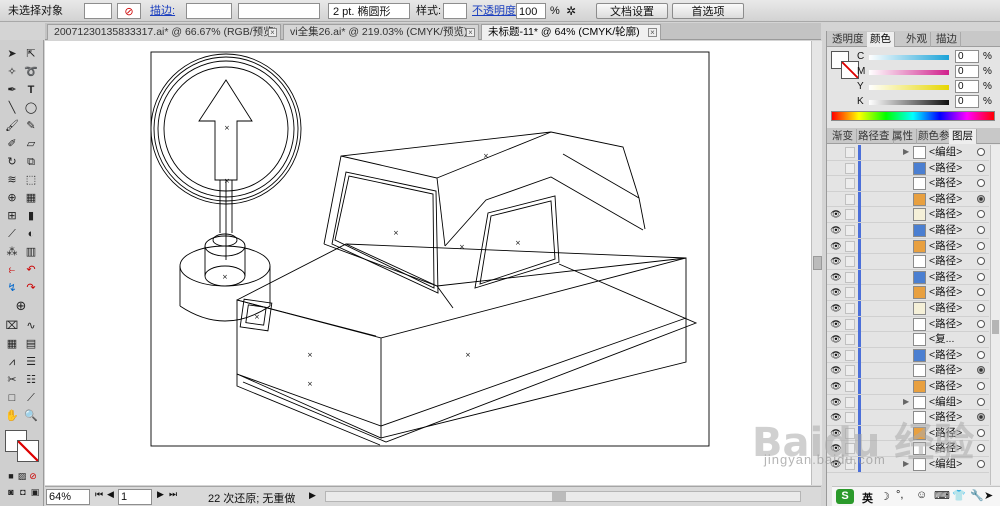 The width and height of the screenshot is (1000, 506). What do you see at coordinates (899, 495) in the screenshot?
I see `punct-icon: °,` at bounding box center [899, 495].